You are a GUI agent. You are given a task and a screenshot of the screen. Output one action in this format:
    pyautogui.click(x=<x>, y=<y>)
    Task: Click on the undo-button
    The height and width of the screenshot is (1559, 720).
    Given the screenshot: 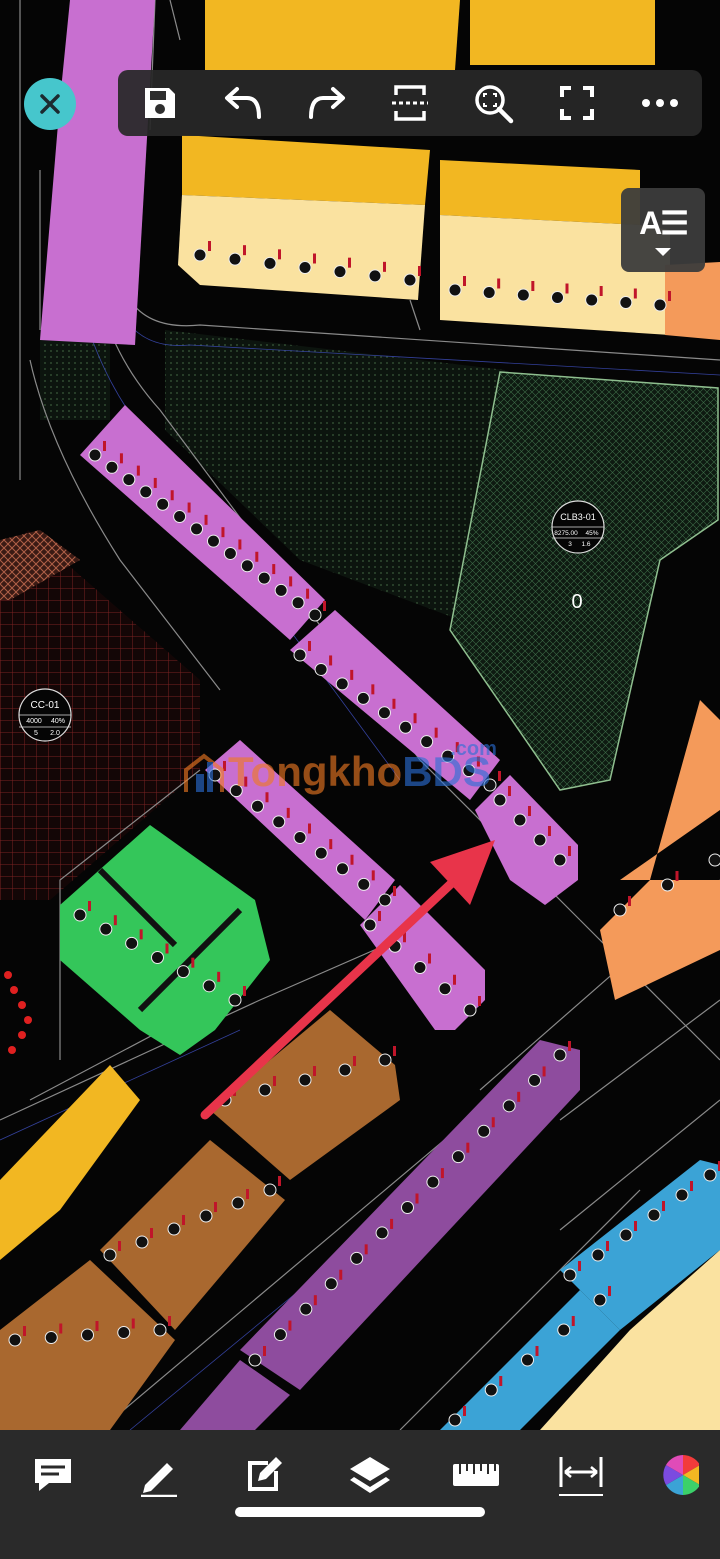 What is the action you would take?
    pyautogui.click(x=243, y=103)
    